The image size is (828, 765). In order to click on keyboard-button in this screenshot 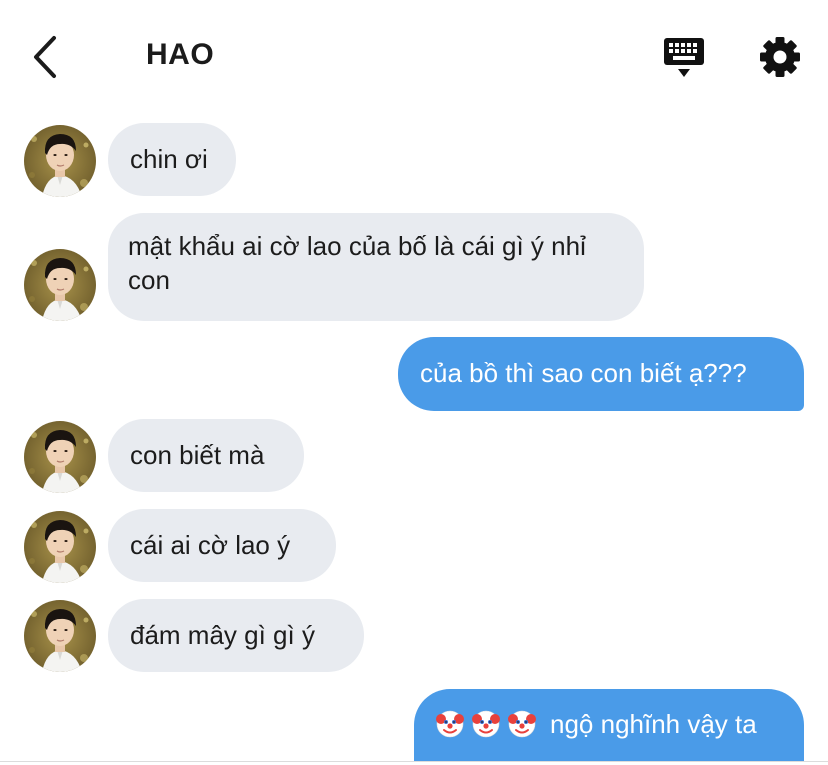, I will do `click(684, 58)`.